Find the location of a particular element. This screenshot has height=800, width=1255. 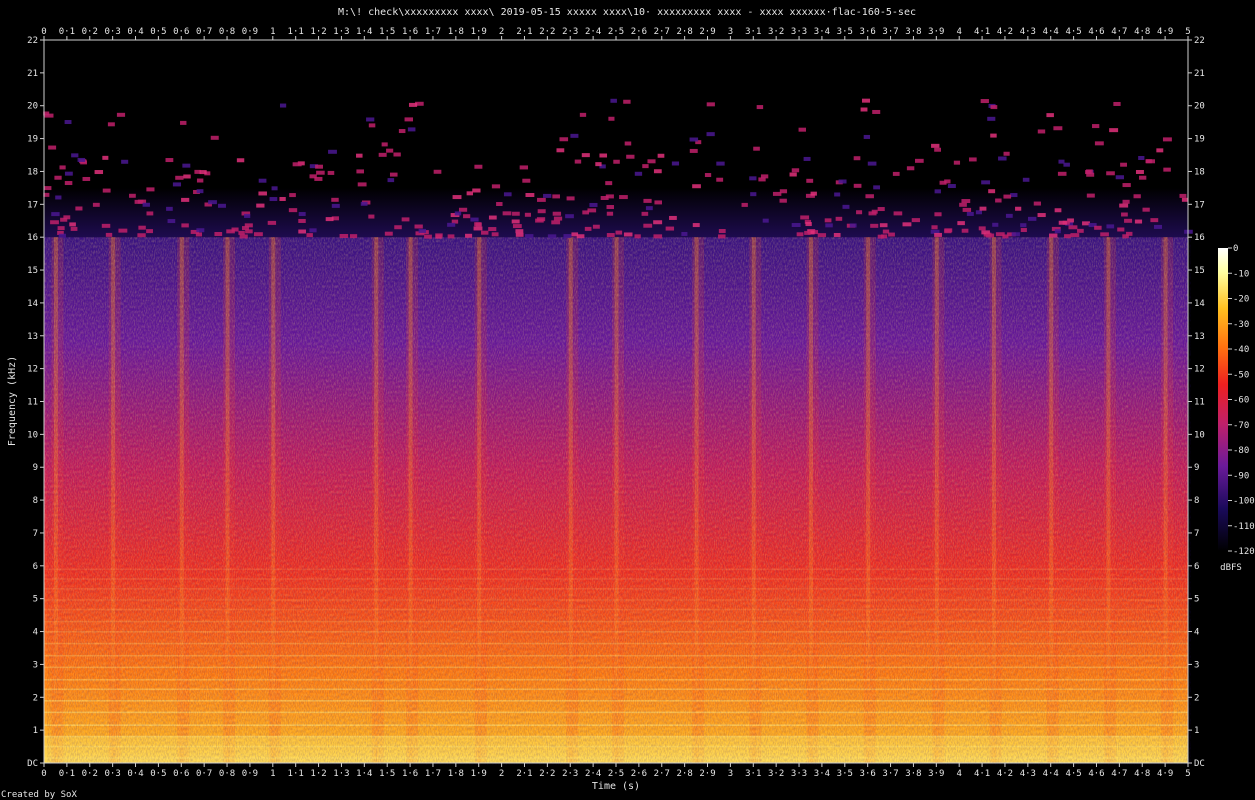

x-tick-label: 3·5 is located at coordinates (845, 774).